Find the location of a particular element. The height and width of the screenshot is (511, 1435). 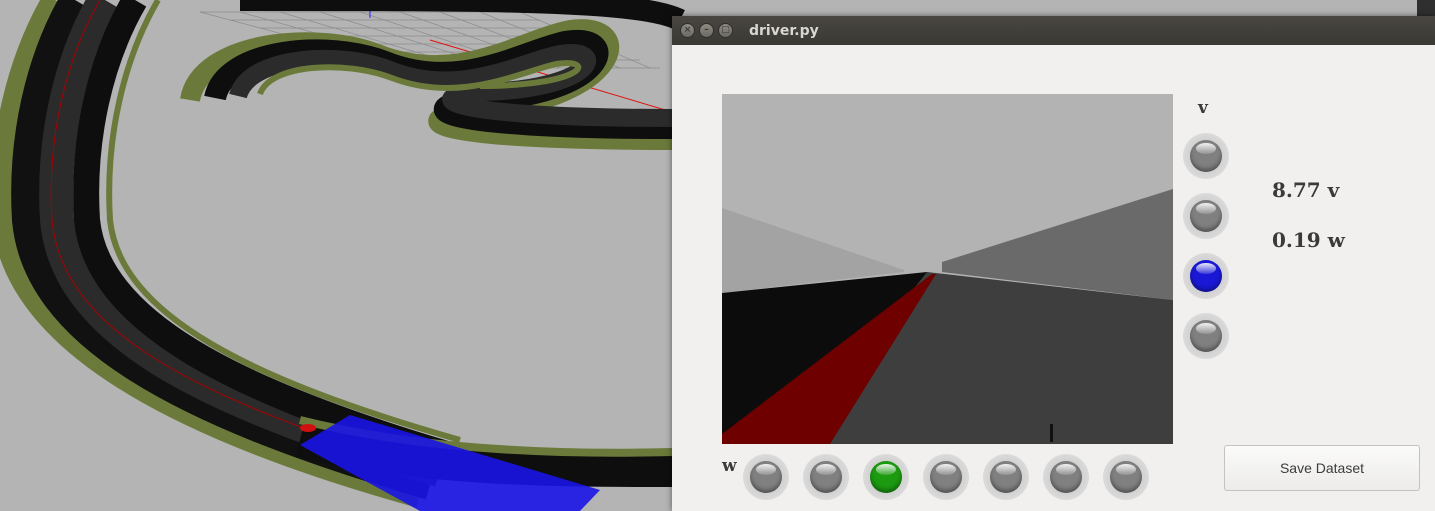

close-icon: × is located at coordinates (687, 30).